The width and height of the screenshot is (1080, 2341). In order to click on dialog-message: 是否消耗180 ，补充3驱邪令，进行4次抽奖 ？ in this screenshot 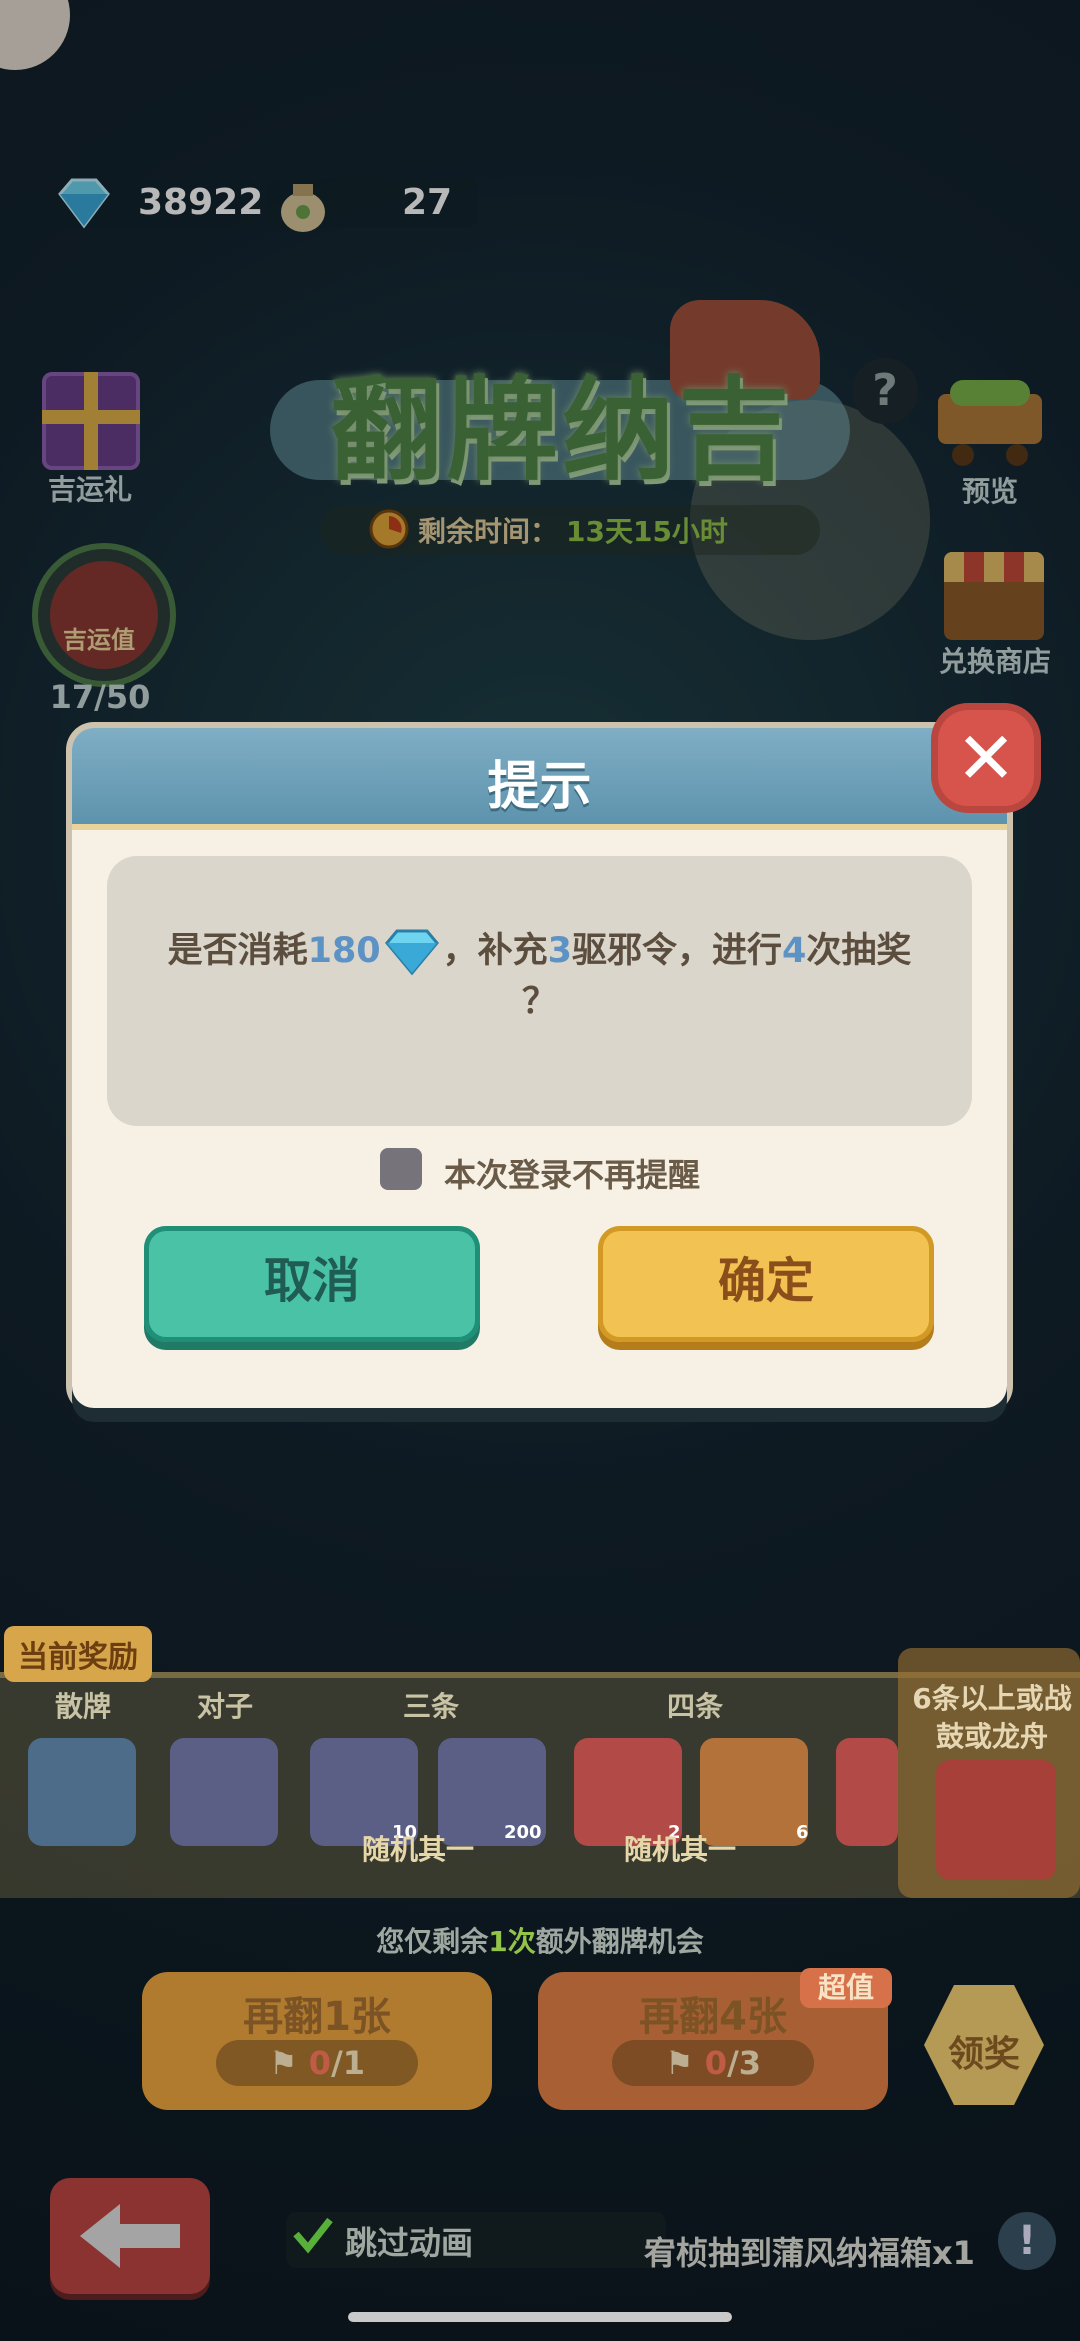, I will do `click(539, 976)`.